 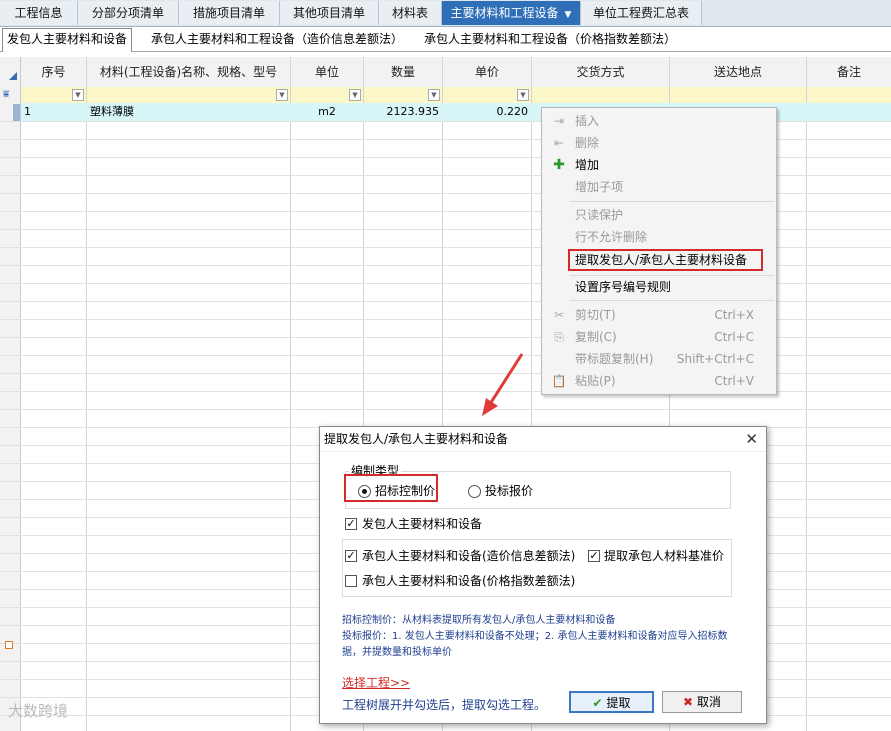 What do you see at coordinates (559, 381) in the screenshot?
I see `paste-icon: 📋` at bounding box center [559, 381].